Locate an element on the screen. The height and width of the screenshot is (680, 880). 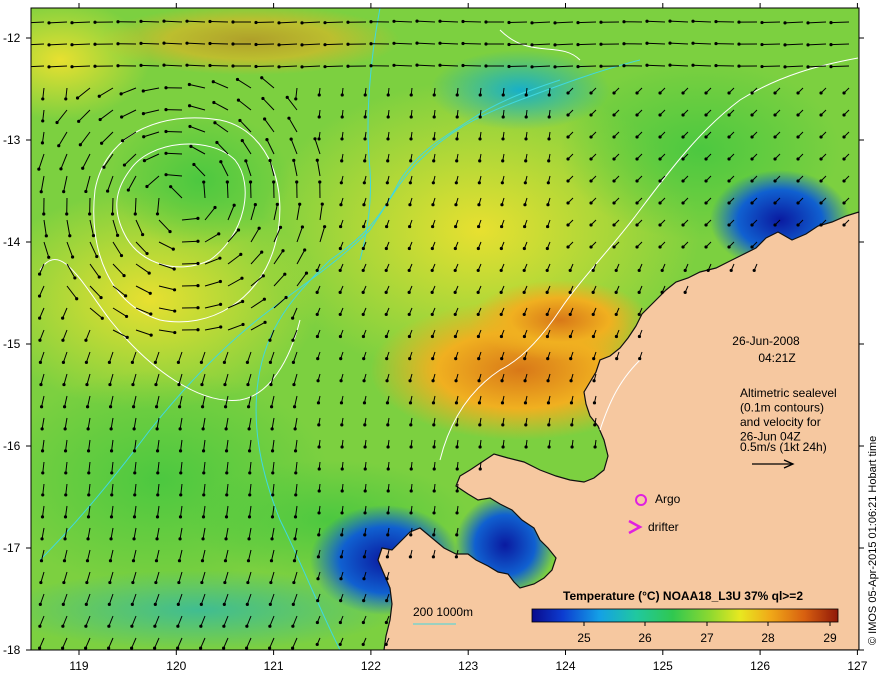
lon-tick-label: 124 is located at coordinates (565, 666).